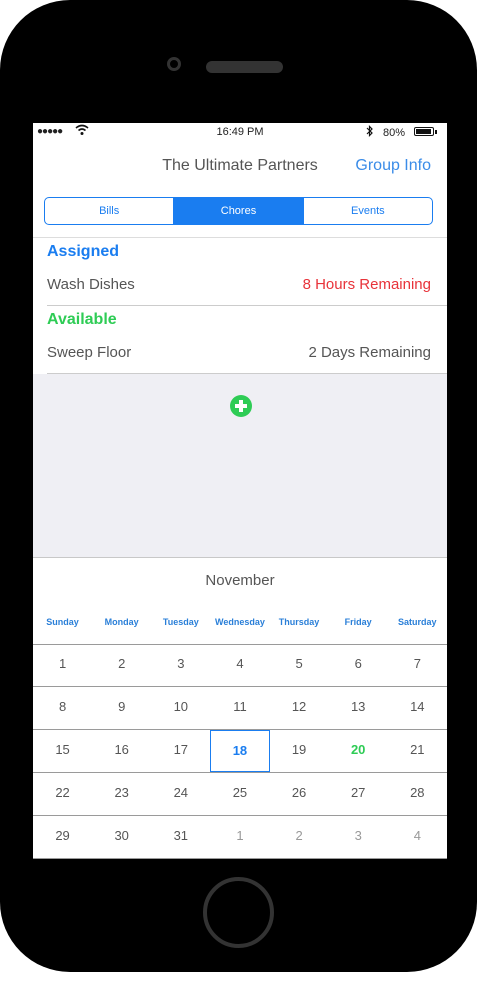  Describe the element at coordinates (174, 64) in the screenshot. I see `camera` at that location.